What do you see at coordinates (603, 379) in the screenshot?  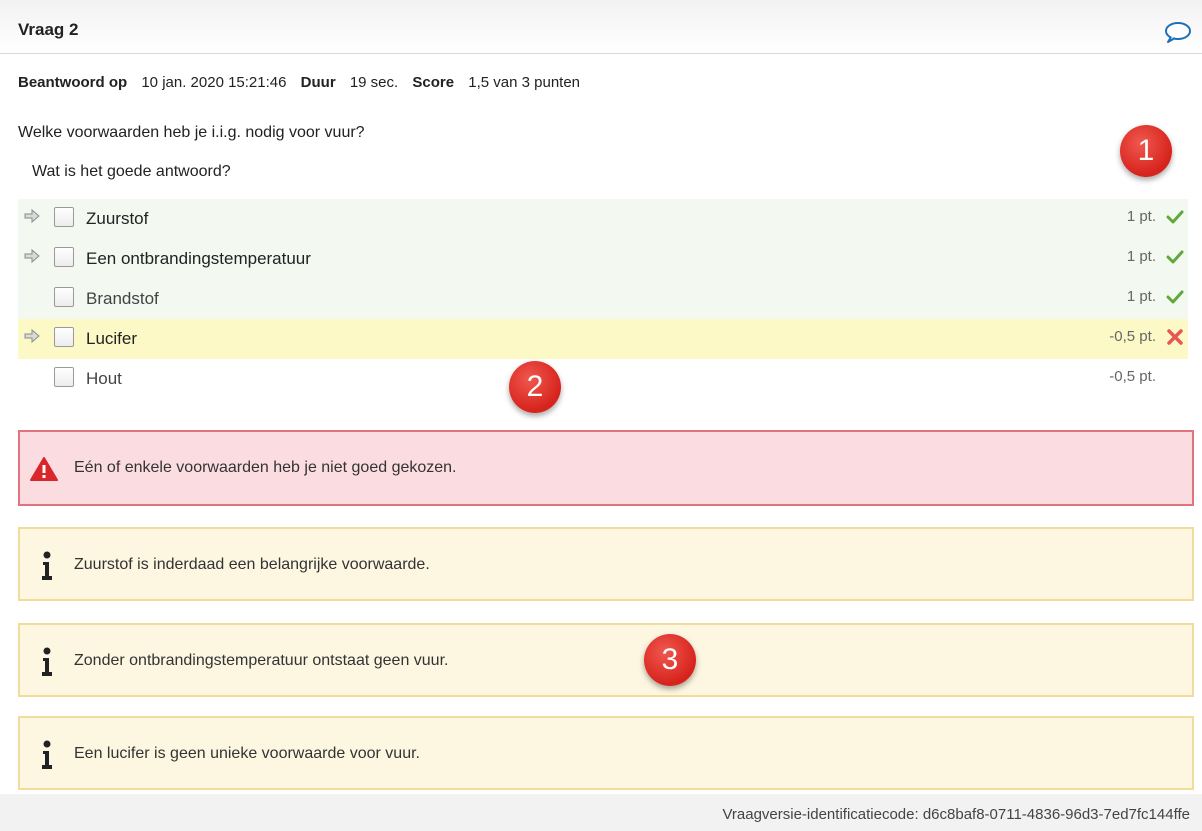 I see `answer-option: Hout -0,5 pt.` at bounding box center [603, 379].